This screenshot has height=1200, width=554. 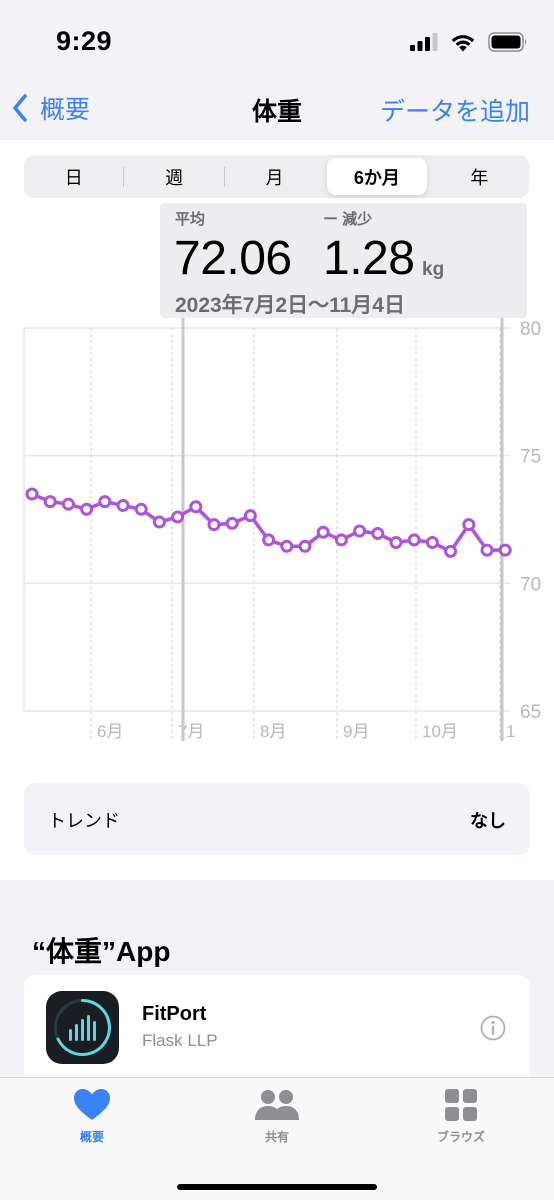 I want to click on summary-overlay: 平均 ー 減少 72.06 1.28 kg 2023年7月2日〜11月4日, so click(x=343, y=260).